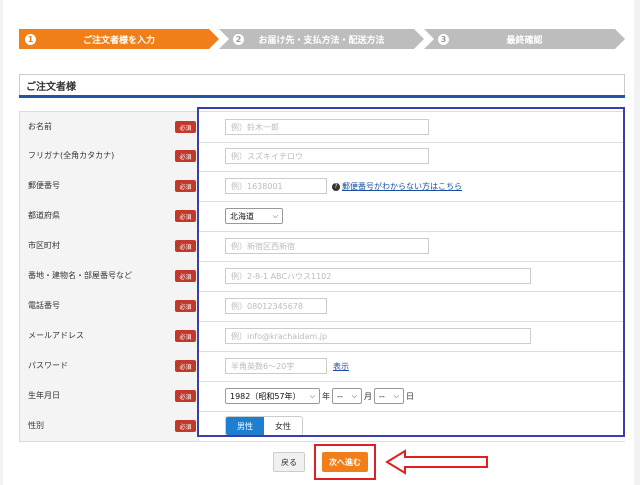  I want to click on name-label: お名前, so click(40, 126).